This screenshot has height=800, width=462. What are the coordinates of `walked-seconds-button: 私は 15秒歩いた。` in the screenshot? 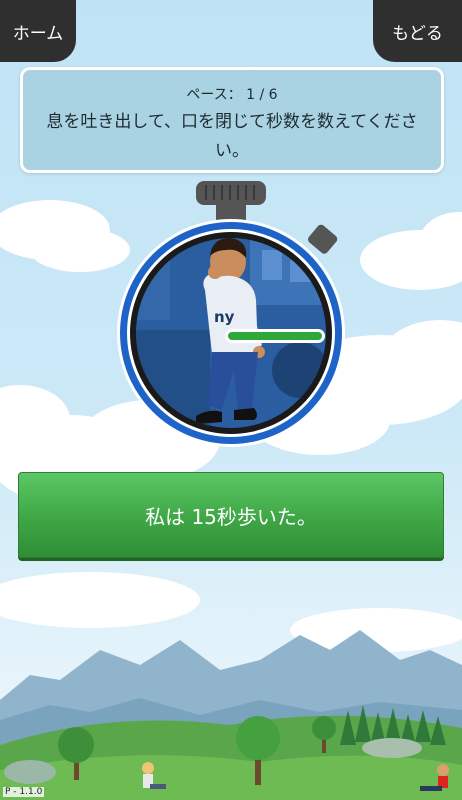 It's located at (231, 515).